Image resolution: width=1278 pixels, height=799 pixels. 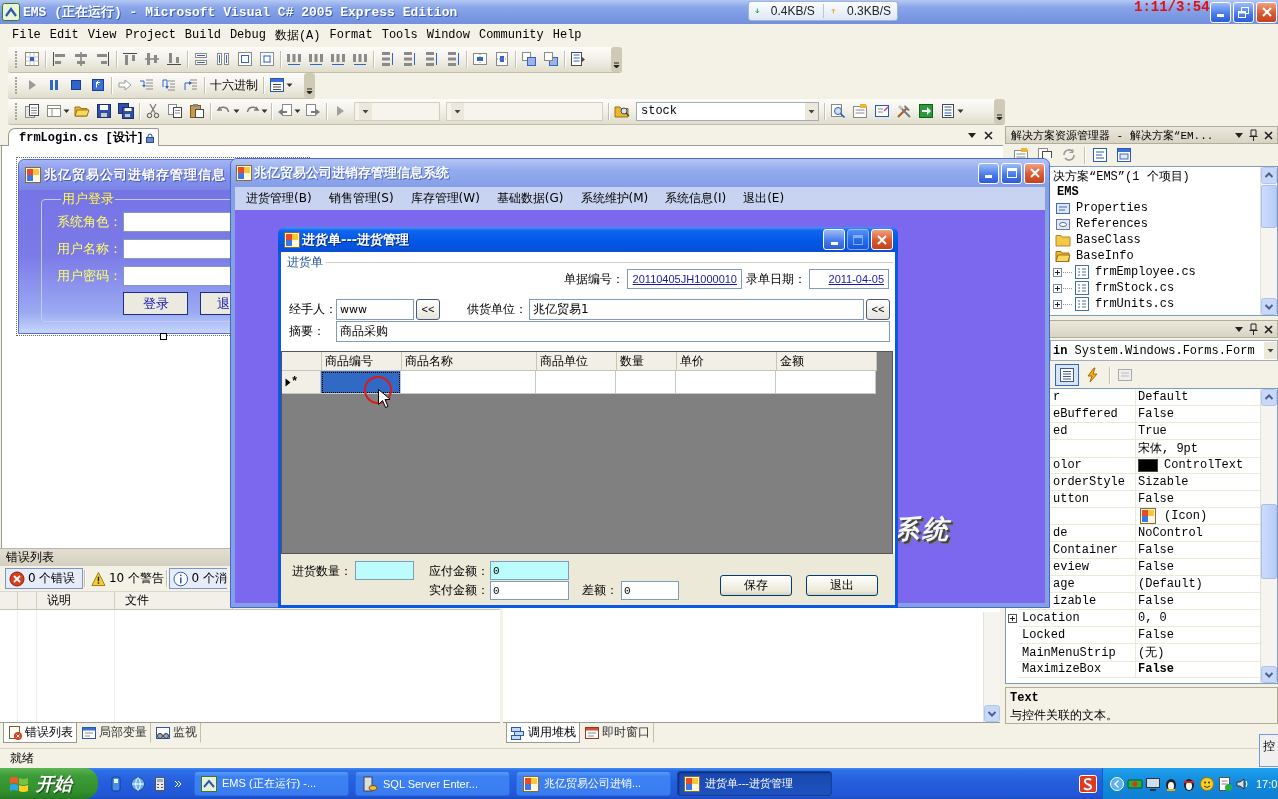 I want to click on paste-icon, so click(x=197, y=111).